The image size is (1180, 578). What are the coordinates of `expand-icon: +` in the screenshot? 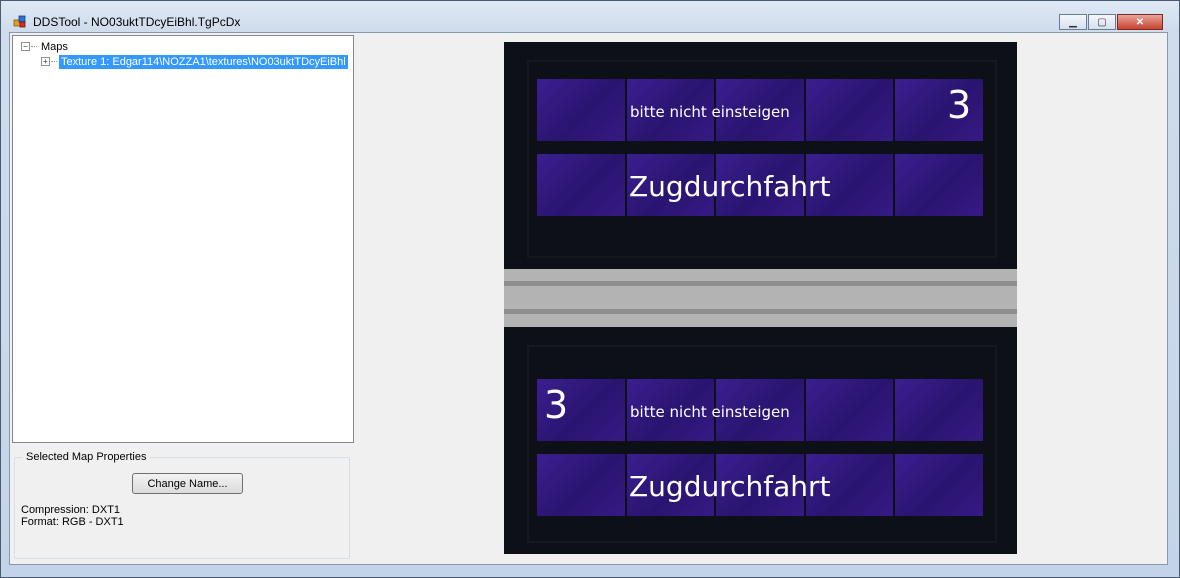 It's located at (45, 61).